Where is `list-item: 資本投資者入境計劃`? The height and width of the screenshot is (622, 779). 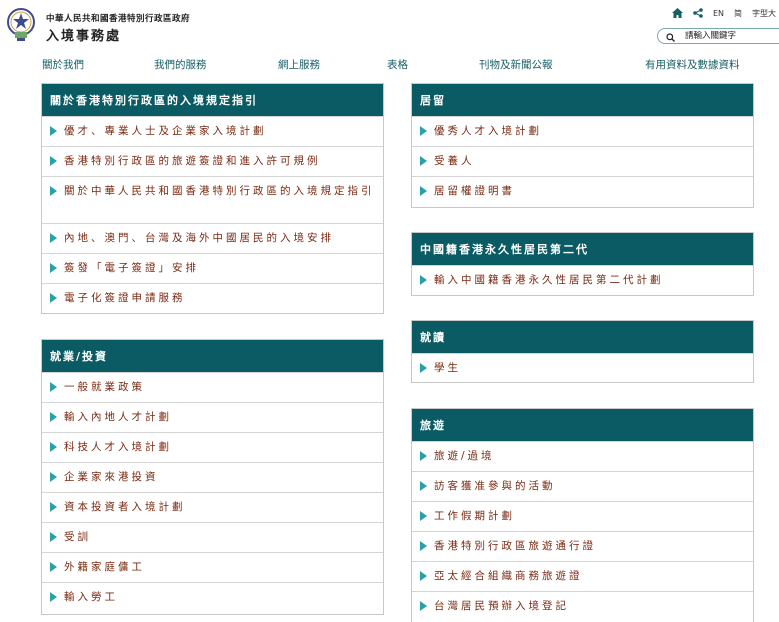
list-item: 資本投資者入境計劃 is located at coordinates (212, 507).